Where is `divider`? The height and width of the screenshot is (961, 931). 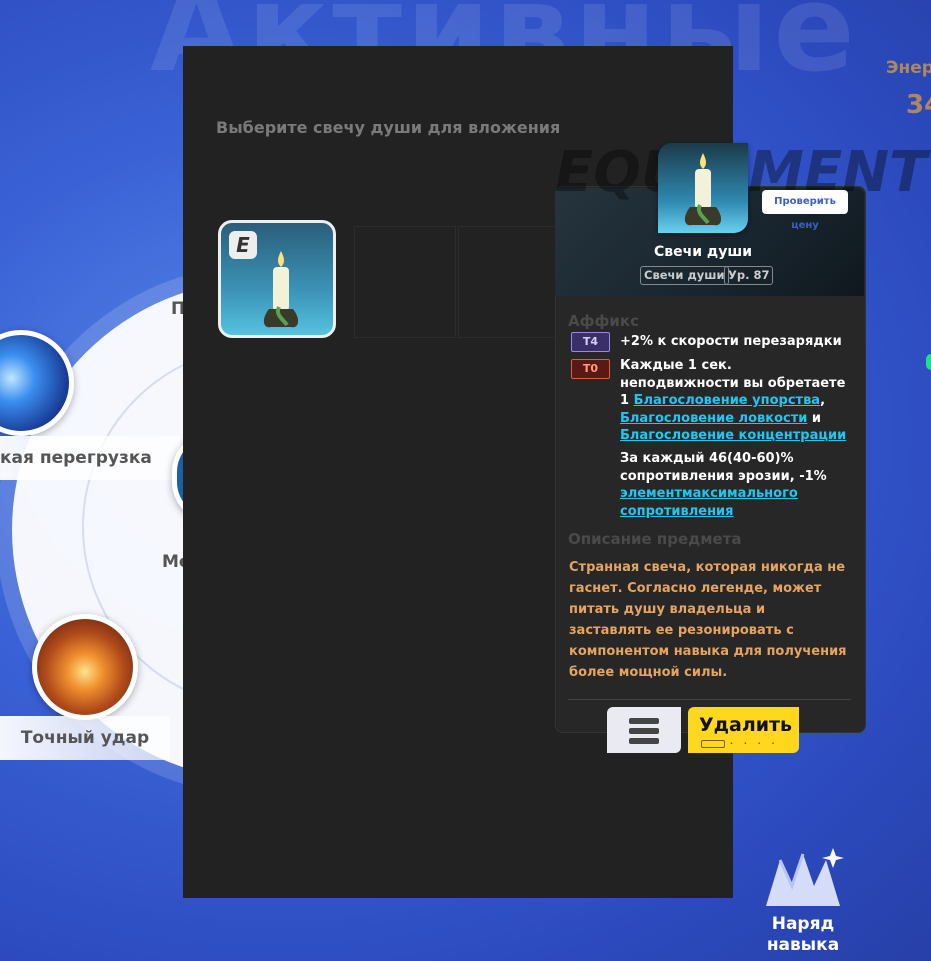 divider is located at coordinates (709, 699).